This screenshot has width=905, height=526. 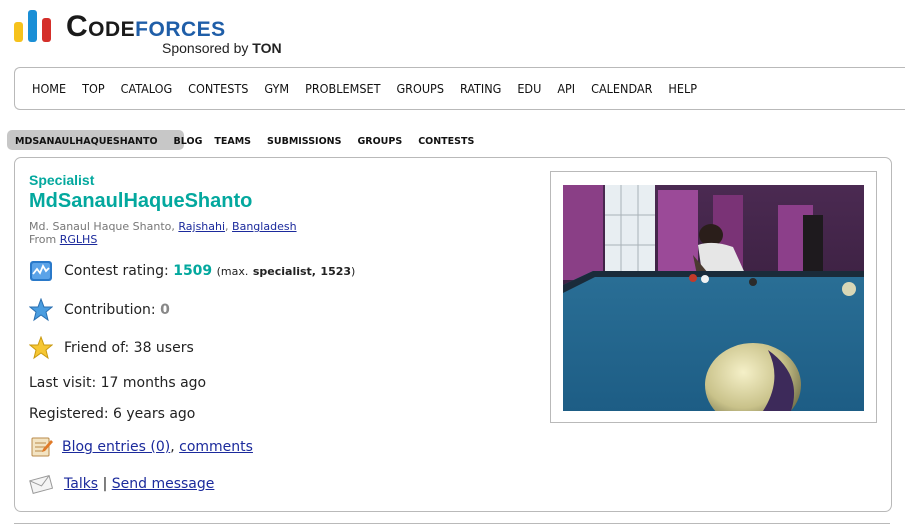 What do you see at coordinates (34, 25) in the screenshot?
I see `logo-bars-icon` at bounding box center [34, 25].